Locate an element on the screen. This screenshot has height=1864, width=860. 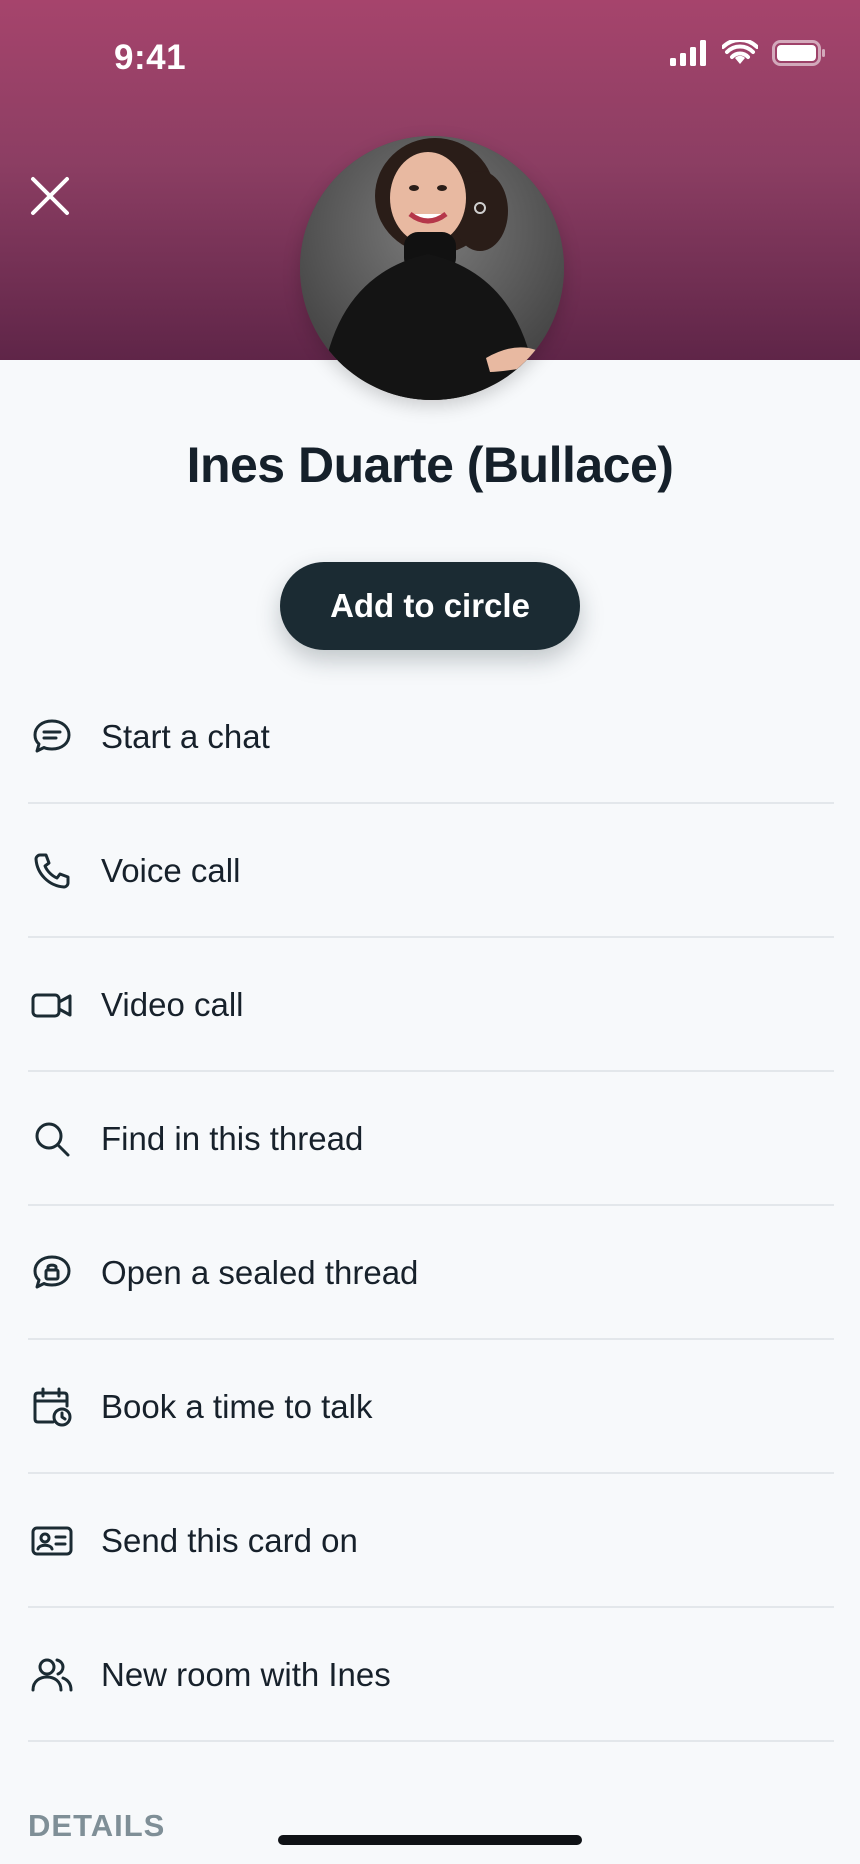
close-button is located at coordinates (50, 196).